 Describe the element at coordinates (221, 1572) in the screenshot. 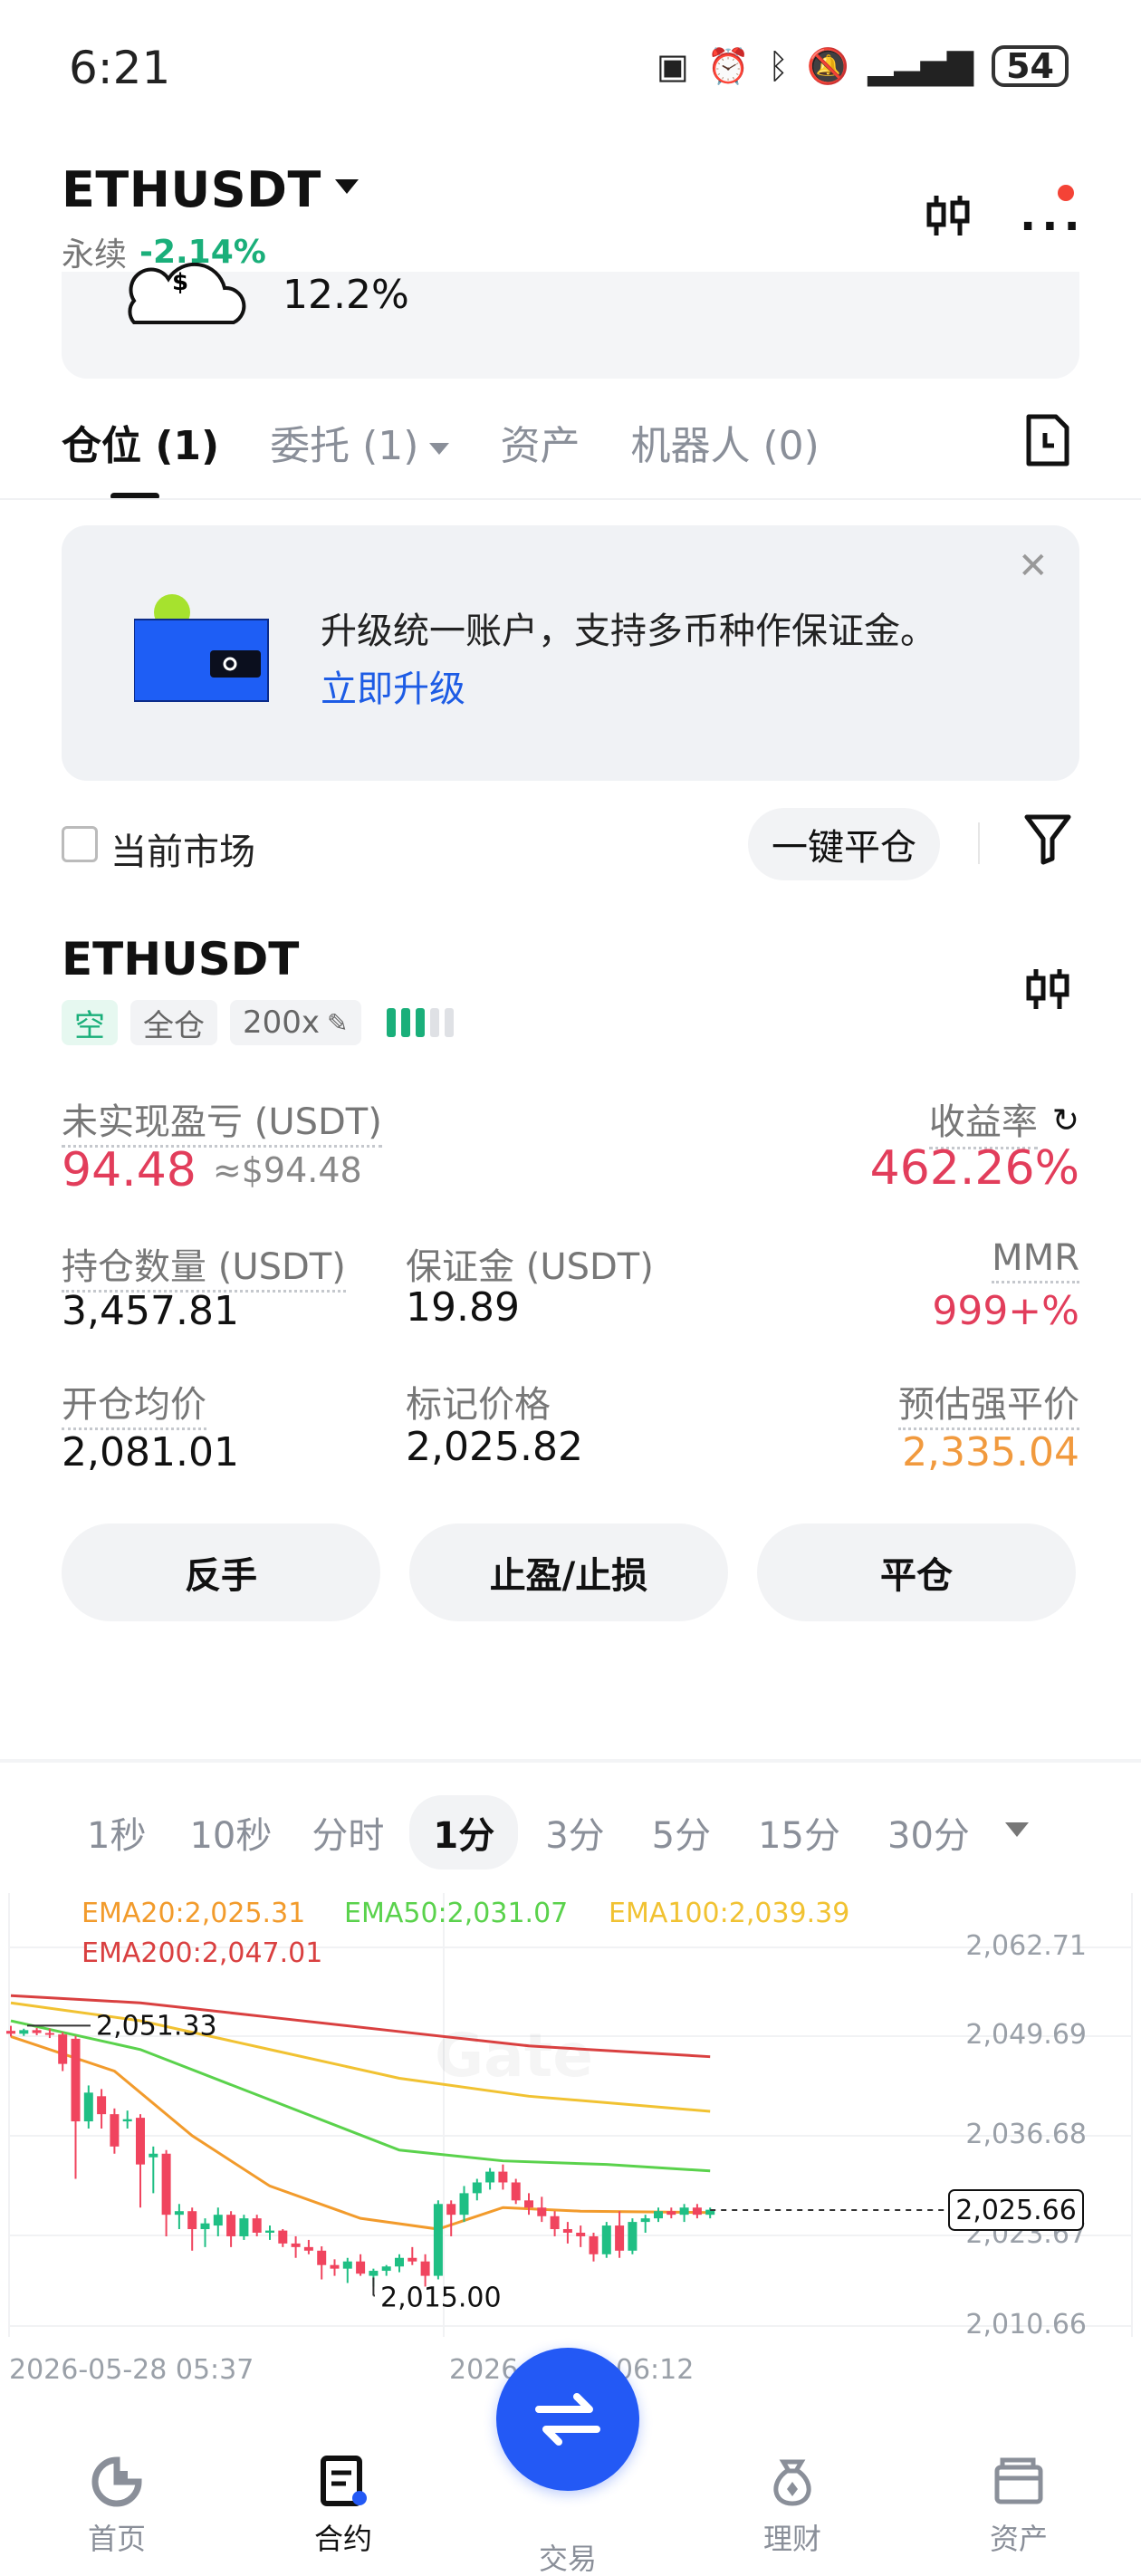

I see `reverse-button: 反手` at that location.